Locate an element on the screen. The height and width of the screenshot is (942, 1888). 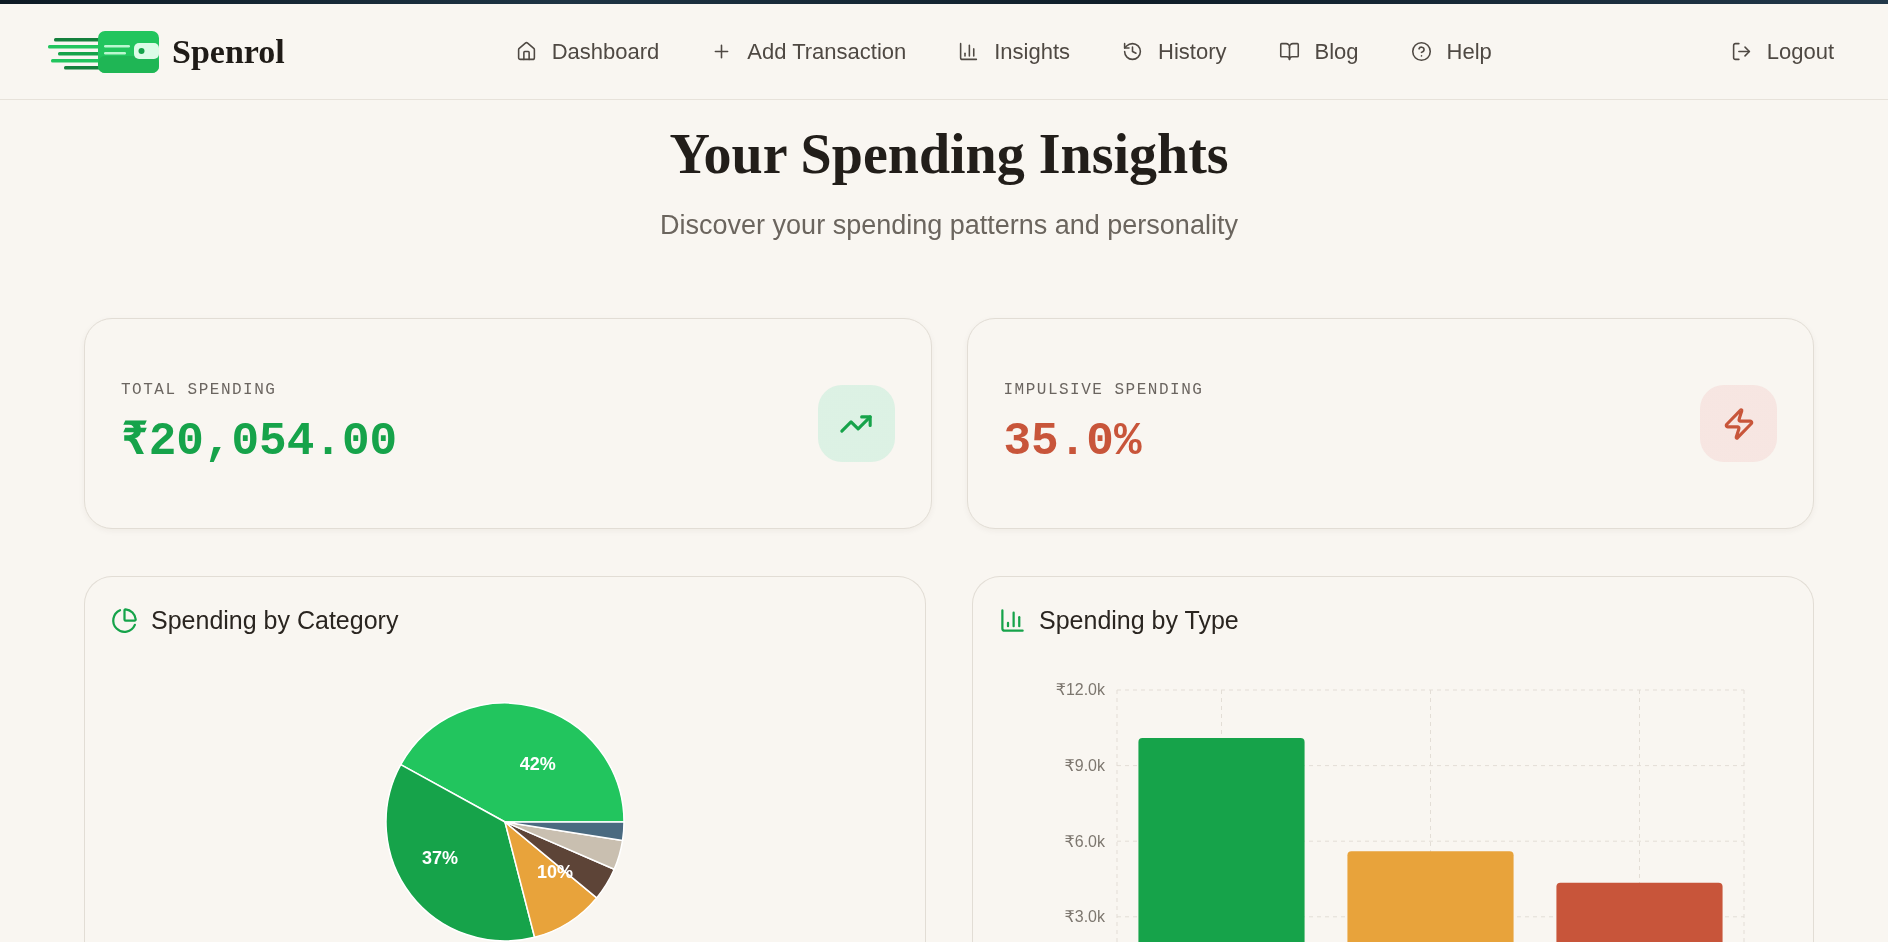
nav-link: Blog is located at coordinates (1318, 51).